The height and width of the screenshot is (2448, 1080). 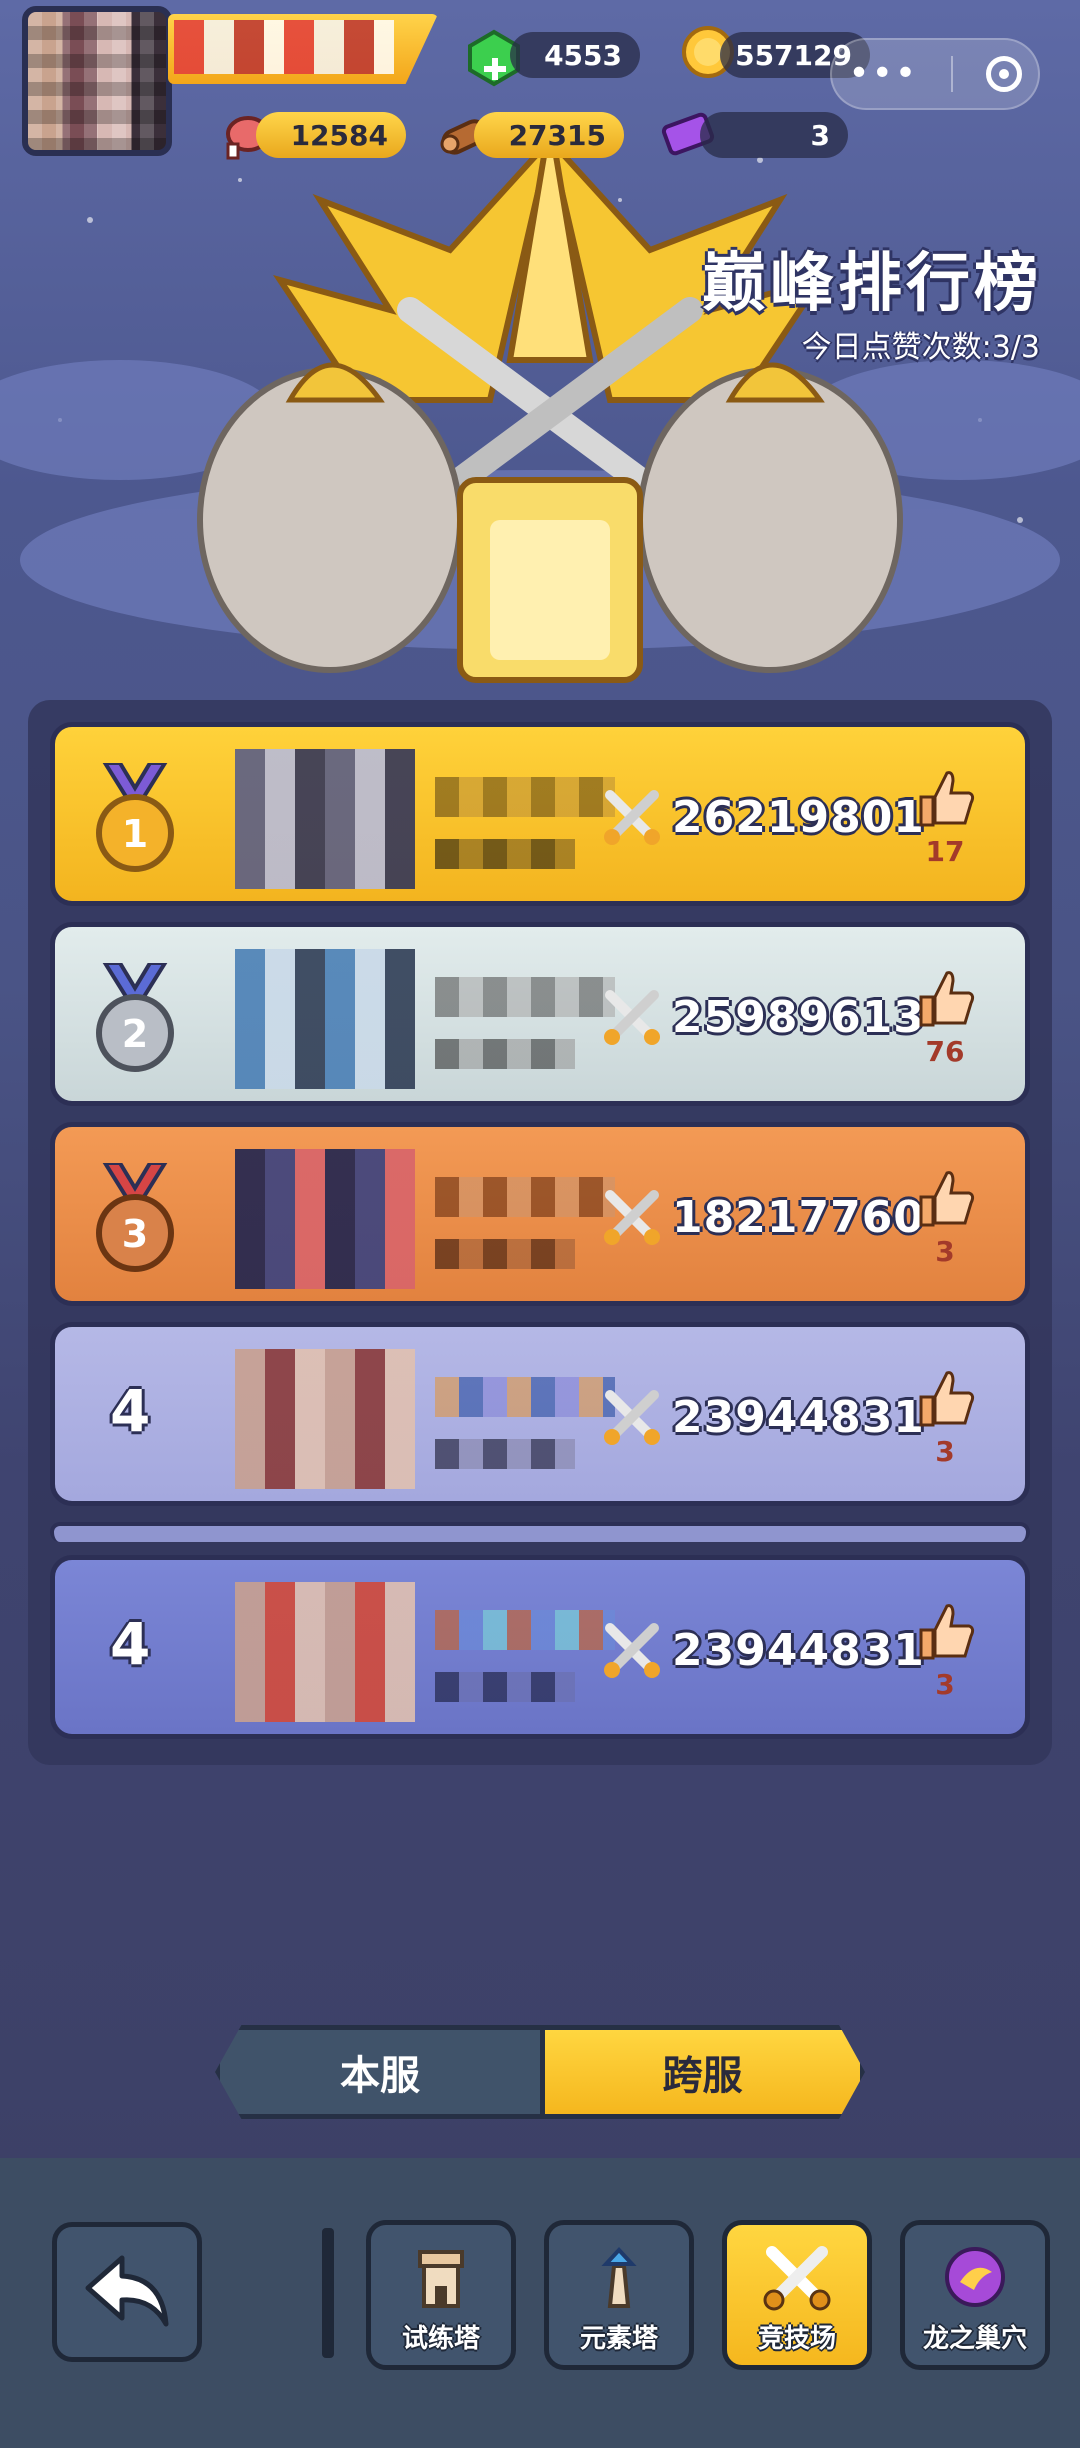 I want to click on gold-medal-icon: 1, so click(x=135, y=817).